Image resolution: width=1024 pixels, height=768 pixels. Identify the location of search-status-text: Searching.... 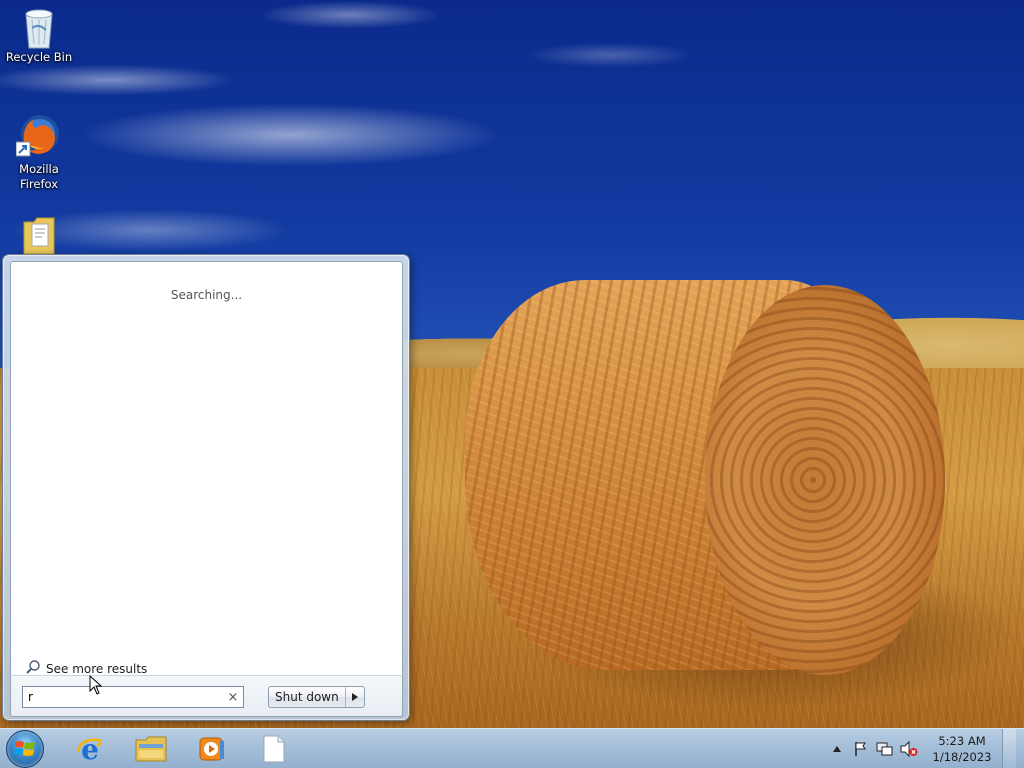
(206, 295).